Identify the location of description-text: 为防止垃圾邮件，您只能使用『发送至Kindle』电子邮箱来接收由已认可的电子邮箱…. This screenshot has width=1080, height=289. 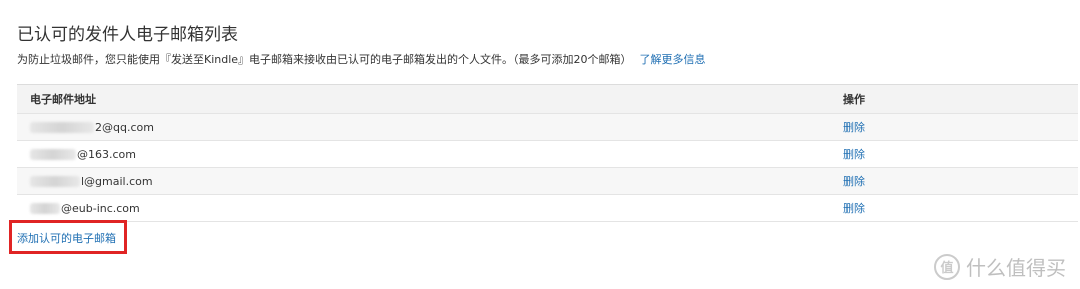
(324, 59).